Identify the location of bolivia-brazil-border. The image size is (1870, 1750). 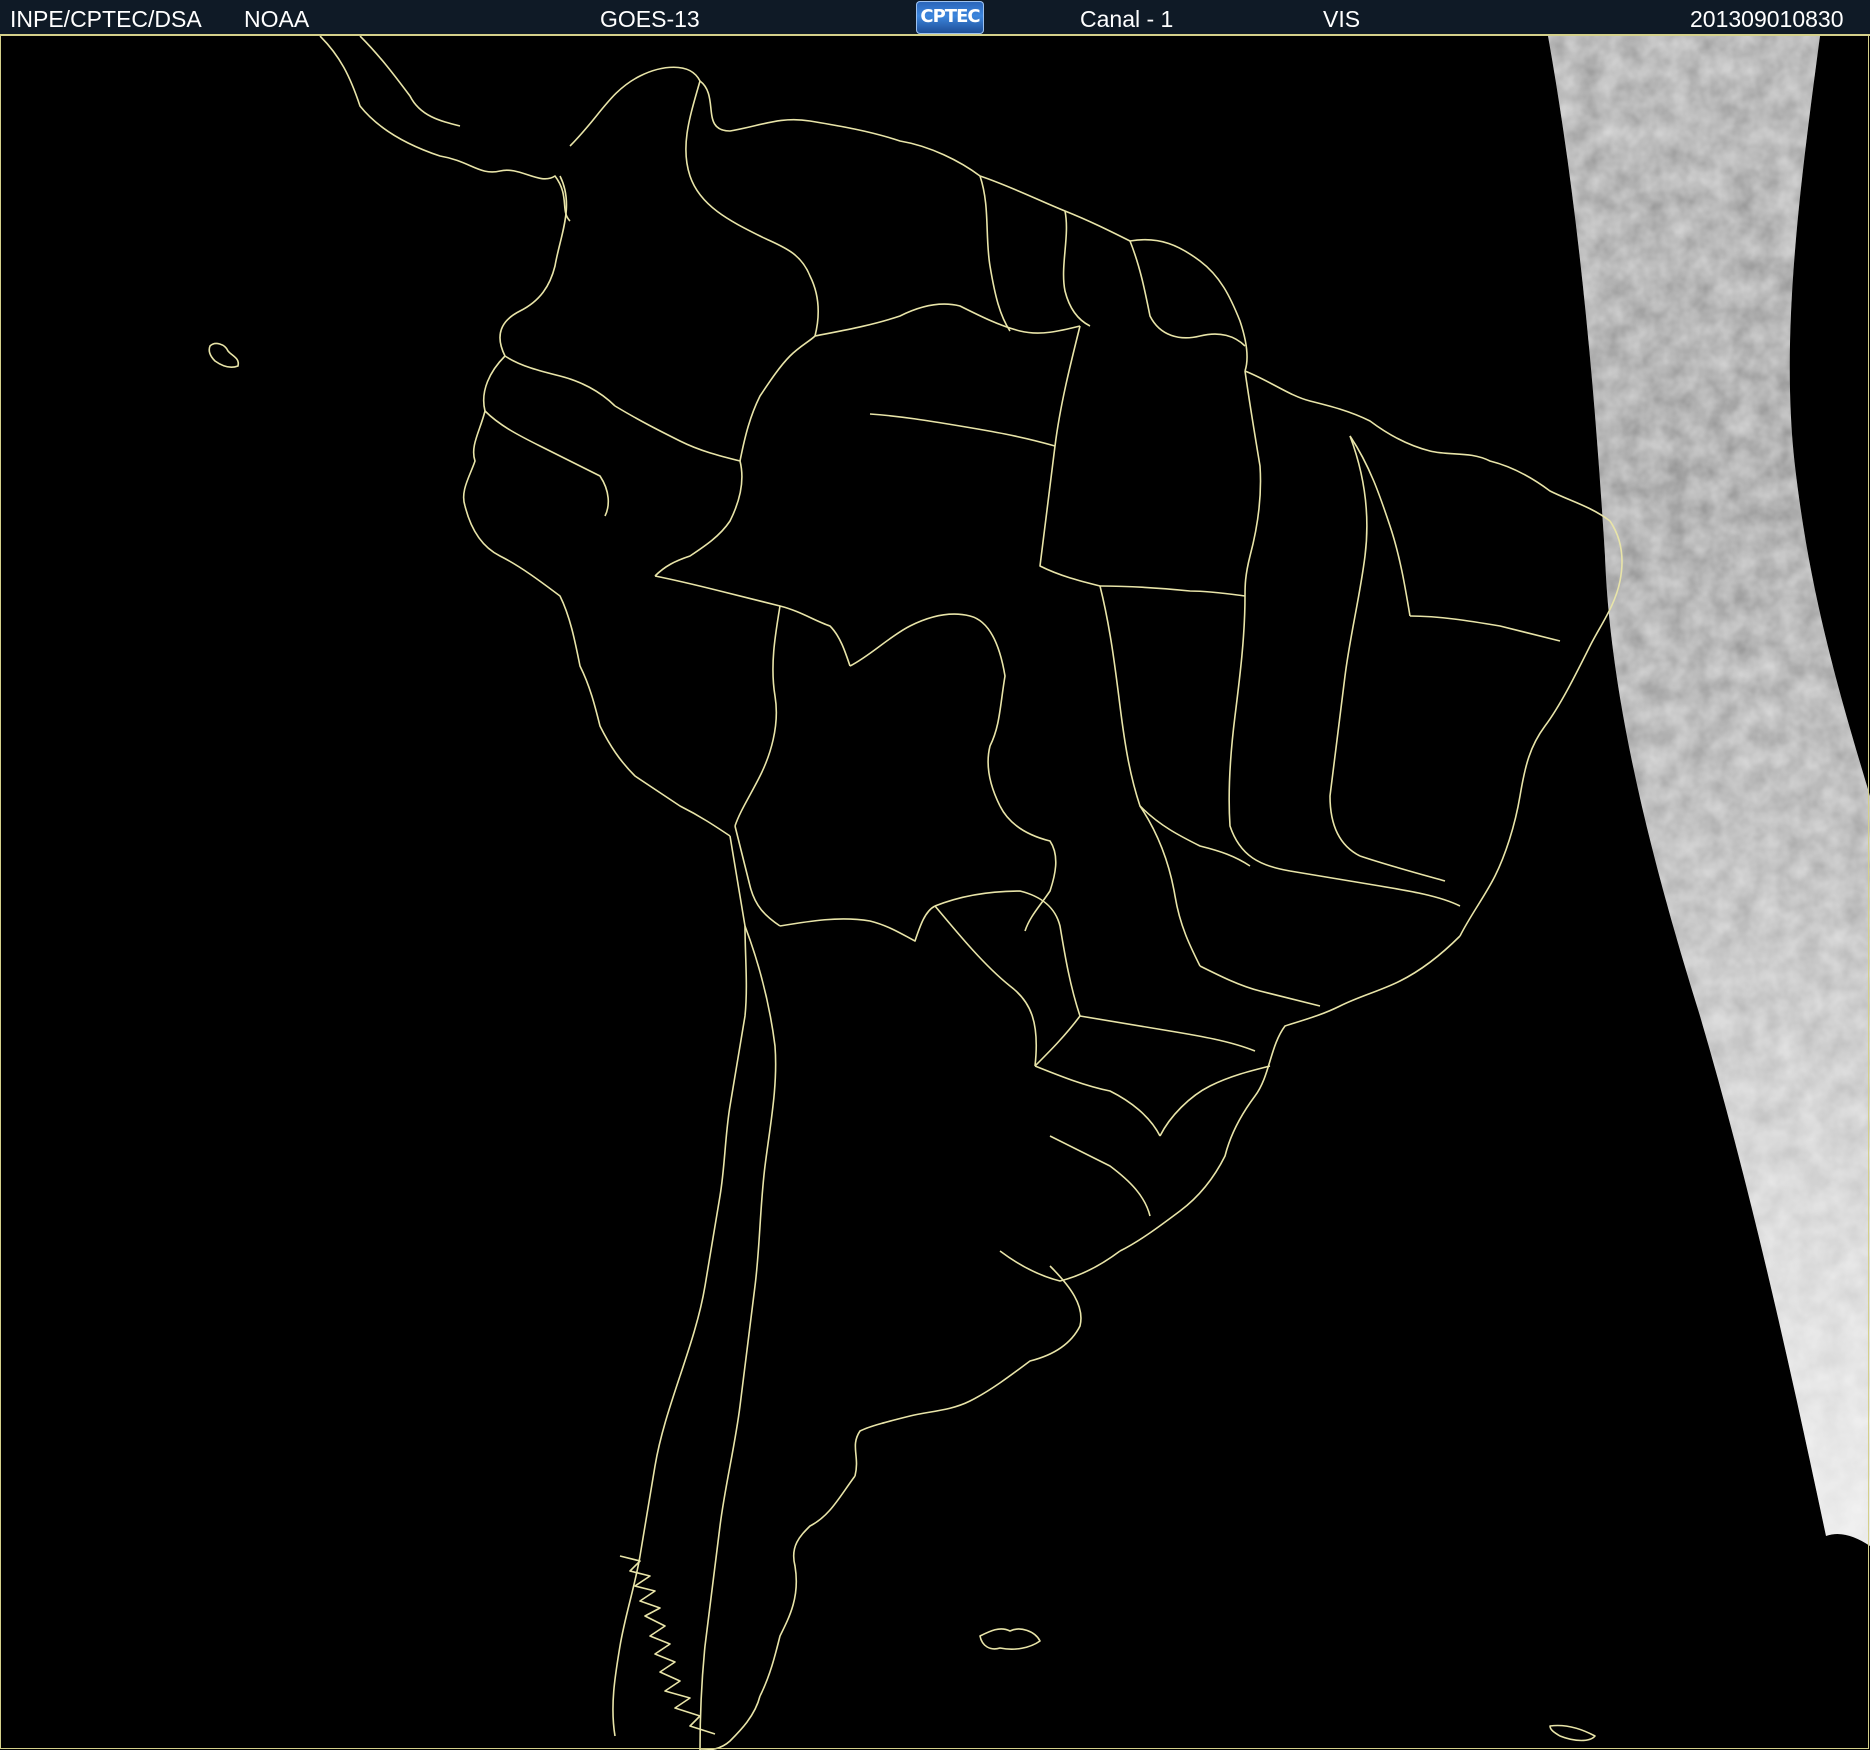
(927, 710).